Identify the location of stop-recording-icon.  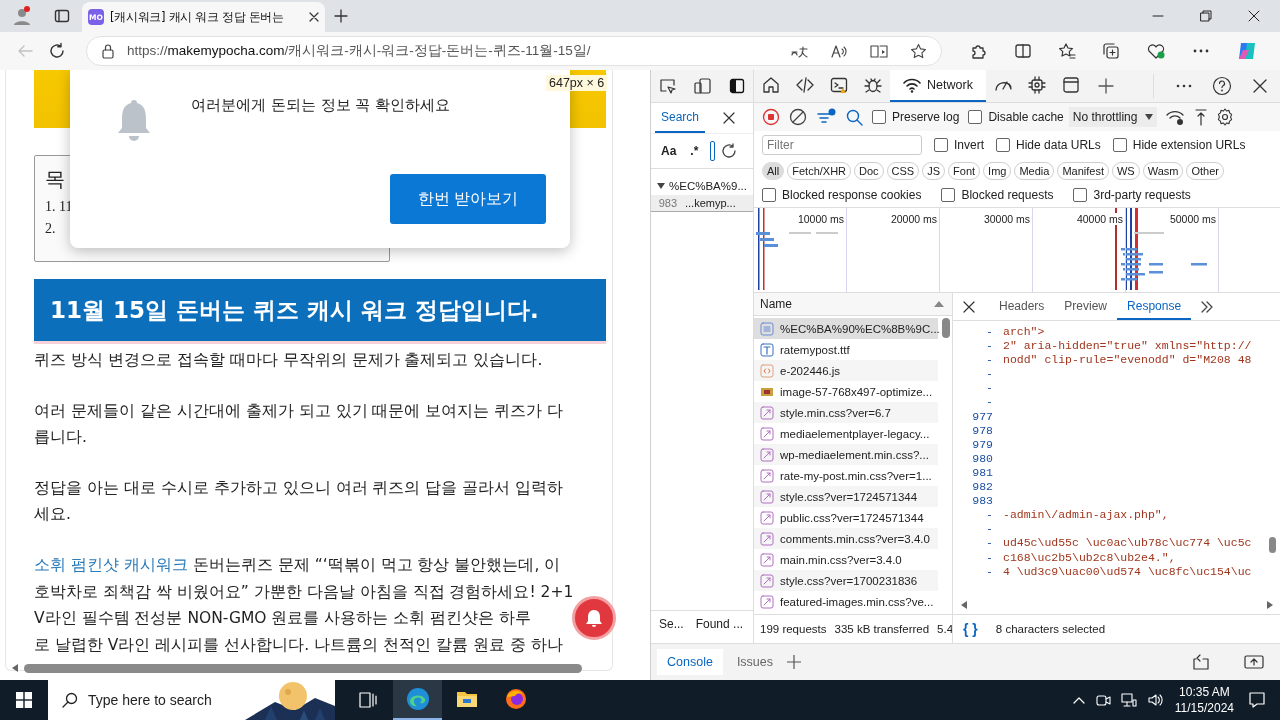
(771, 117).